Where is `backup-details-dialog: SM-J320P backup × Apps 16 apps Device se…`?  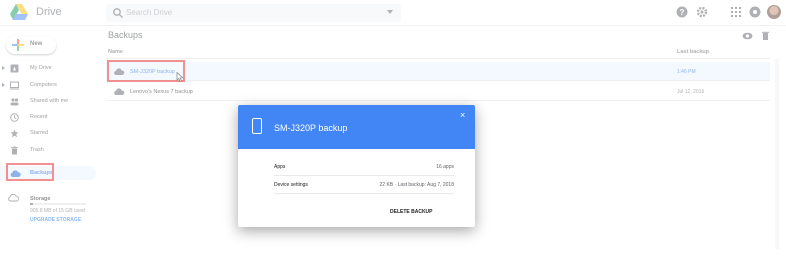 backup-details-dialog: SM-J320P backup × Apps 16 apps Device se… is located at coordinates (356, 166).